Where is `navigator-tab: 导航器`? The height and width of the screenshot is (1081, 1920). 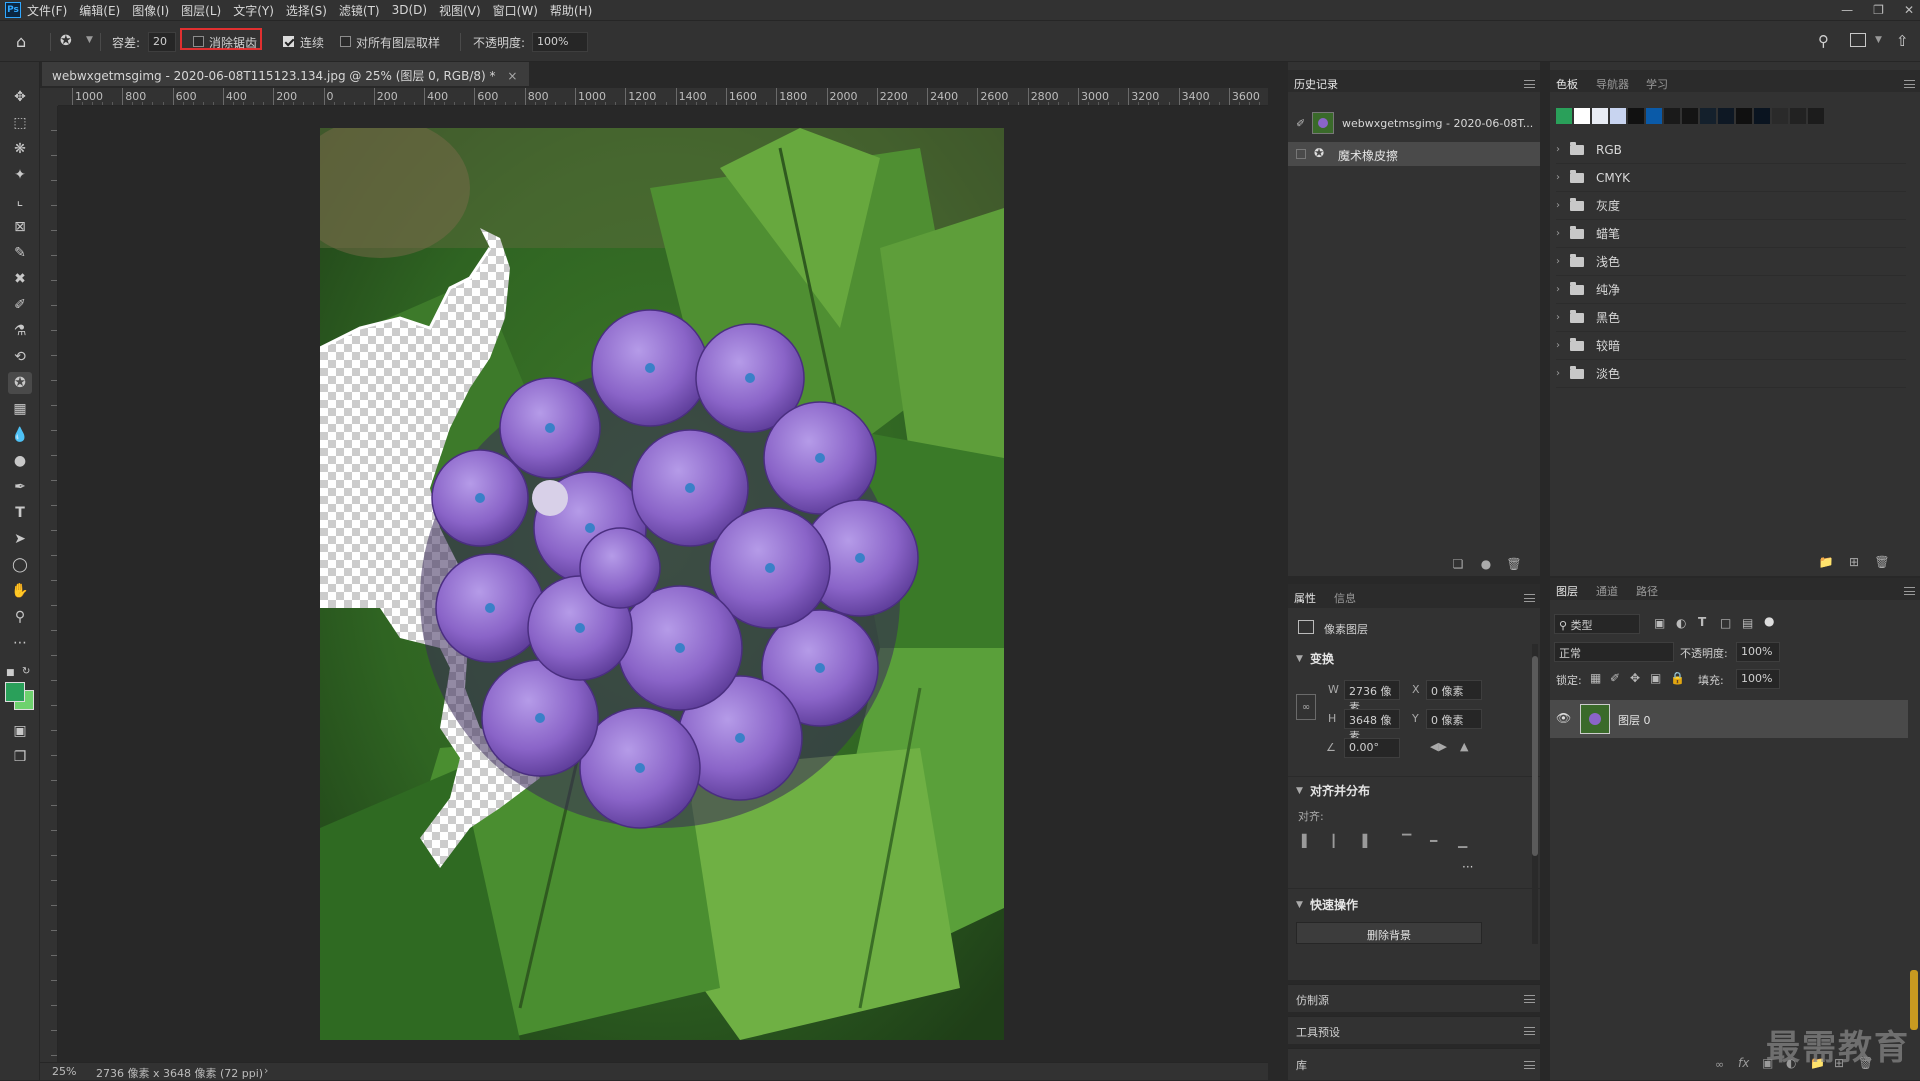 navigator-tab: 导航器 is located at coordinates (1612, 84).